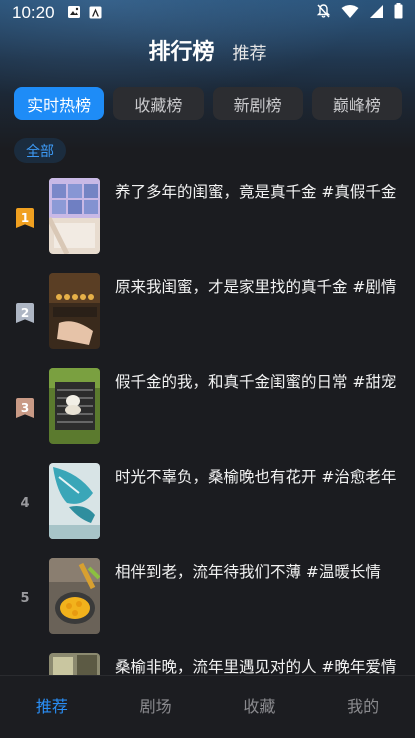 Image resolution: width=415 pixels, height=738 pixels. Describe the element at coordinates (208, 104) in the screenshot. I see `ranking-tabs: 实时热榜 收藏榜 新剧榜 巅峰榜` at that location.